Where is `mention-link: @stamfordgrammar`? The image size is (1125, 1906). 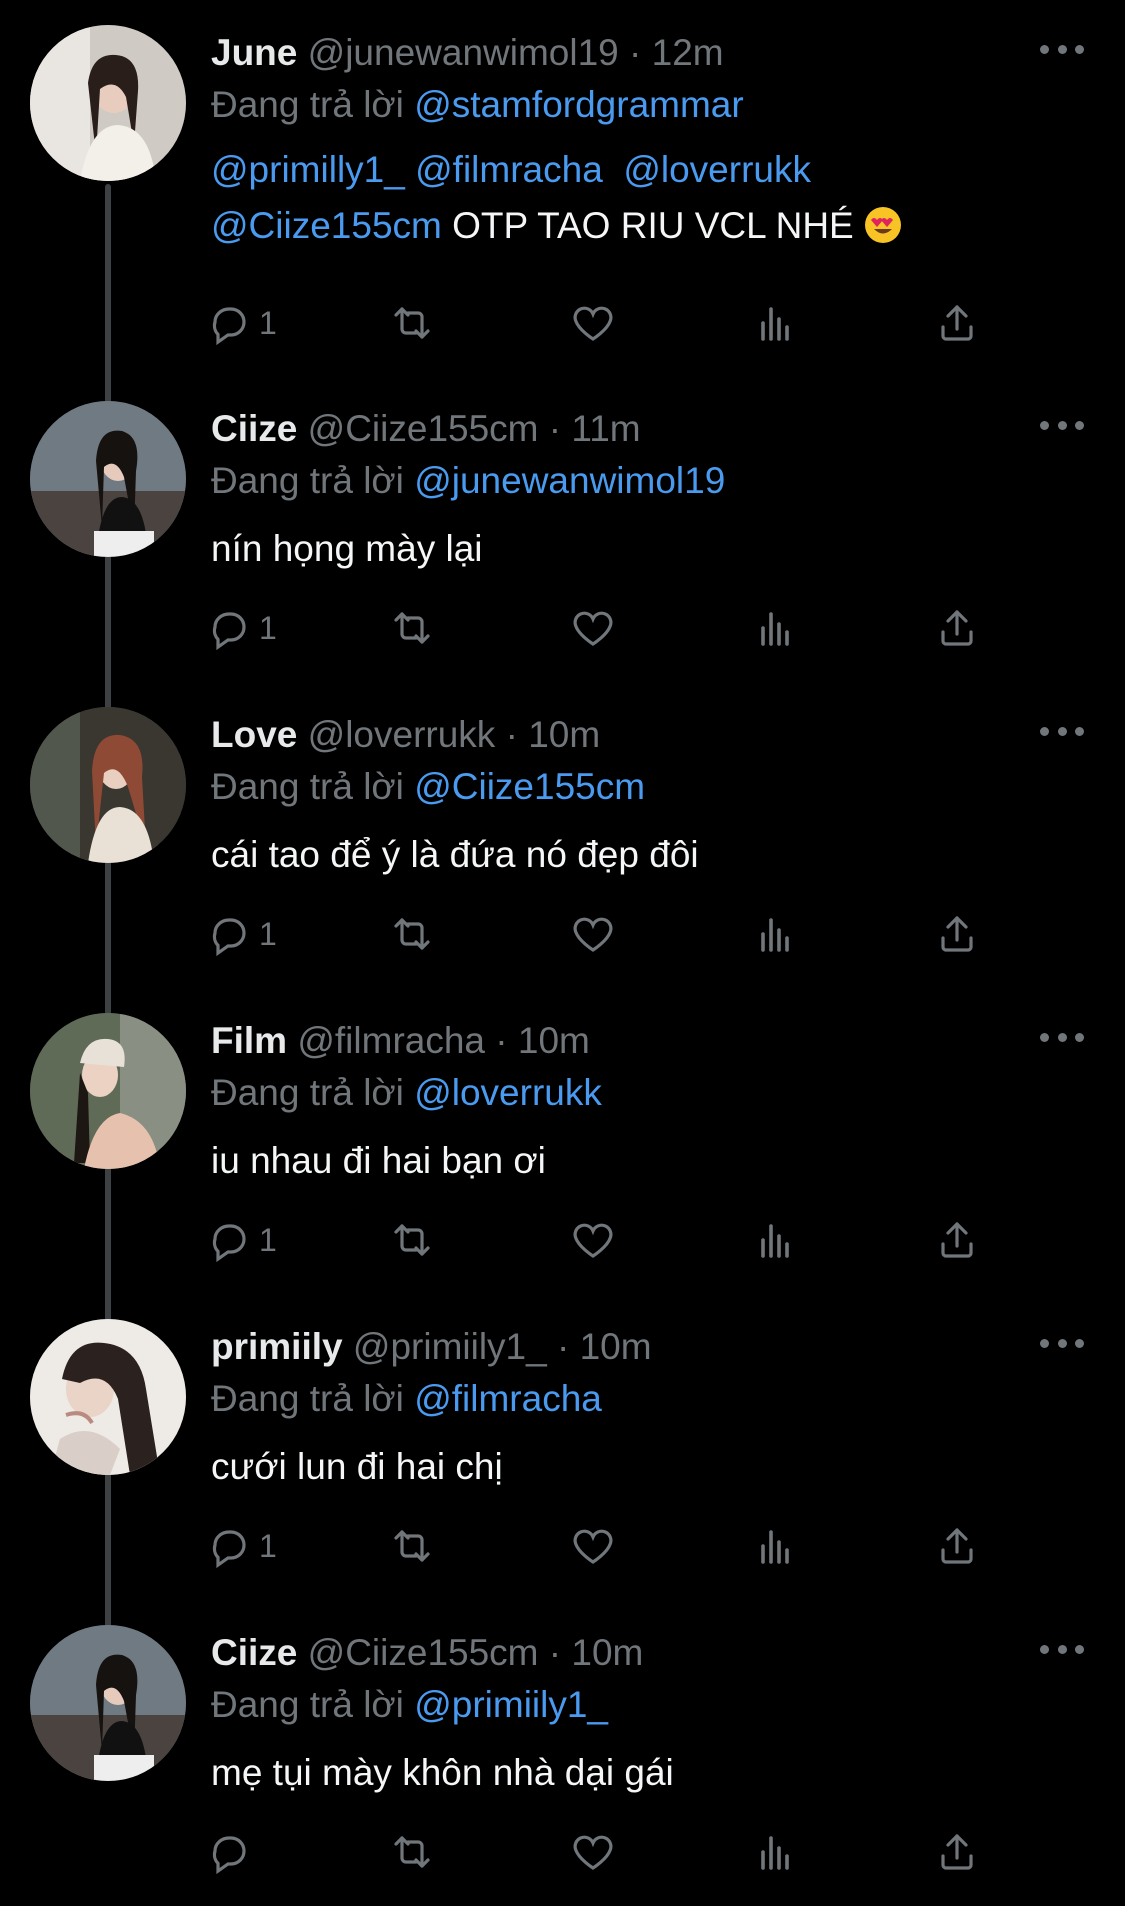
mention-link: @stamfordgrammar is located at coordinates (579, 104).